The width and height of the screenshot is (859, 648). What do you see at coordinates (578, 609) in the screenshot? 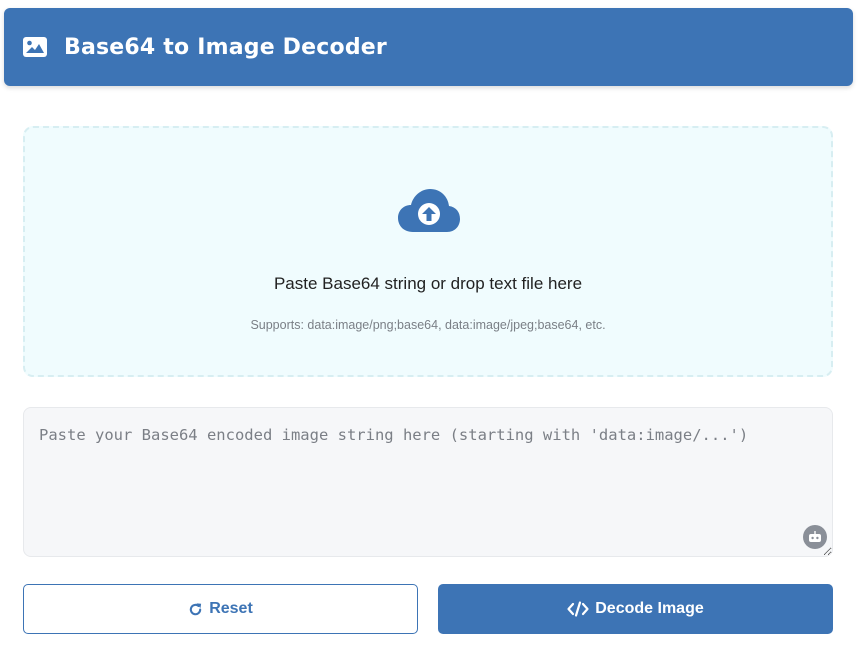
I see `code-icon` at bounding box center [578, 609].